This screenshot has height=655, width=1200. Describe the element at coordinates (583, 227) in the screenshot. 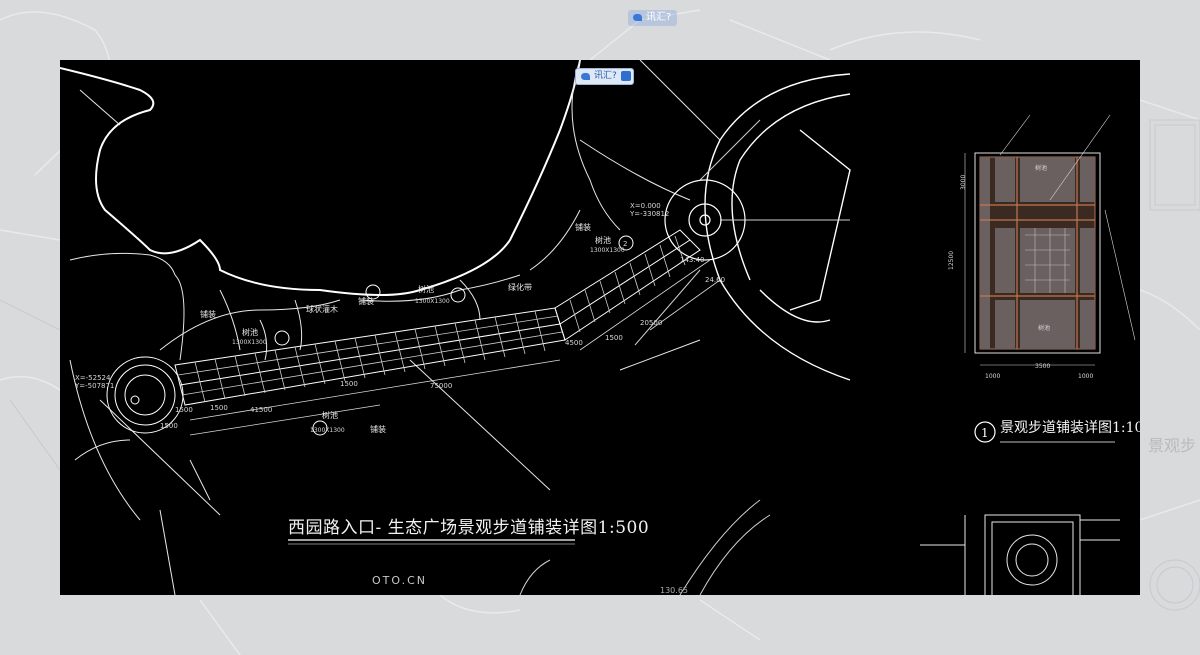

I see `label-paving-3: 铺装` at that location.